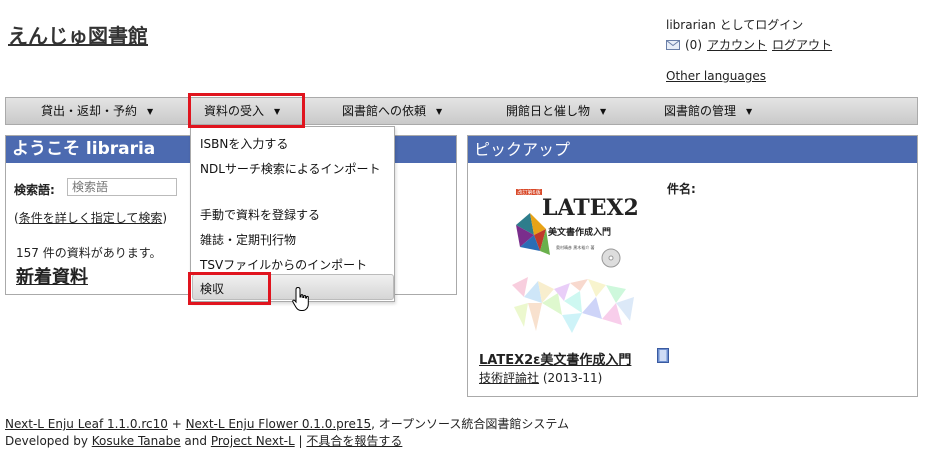 The width and height of the screenshot is (933, 454). I want to click on publisher-line: 技術評論社 (2013-11), so click(540, 377).